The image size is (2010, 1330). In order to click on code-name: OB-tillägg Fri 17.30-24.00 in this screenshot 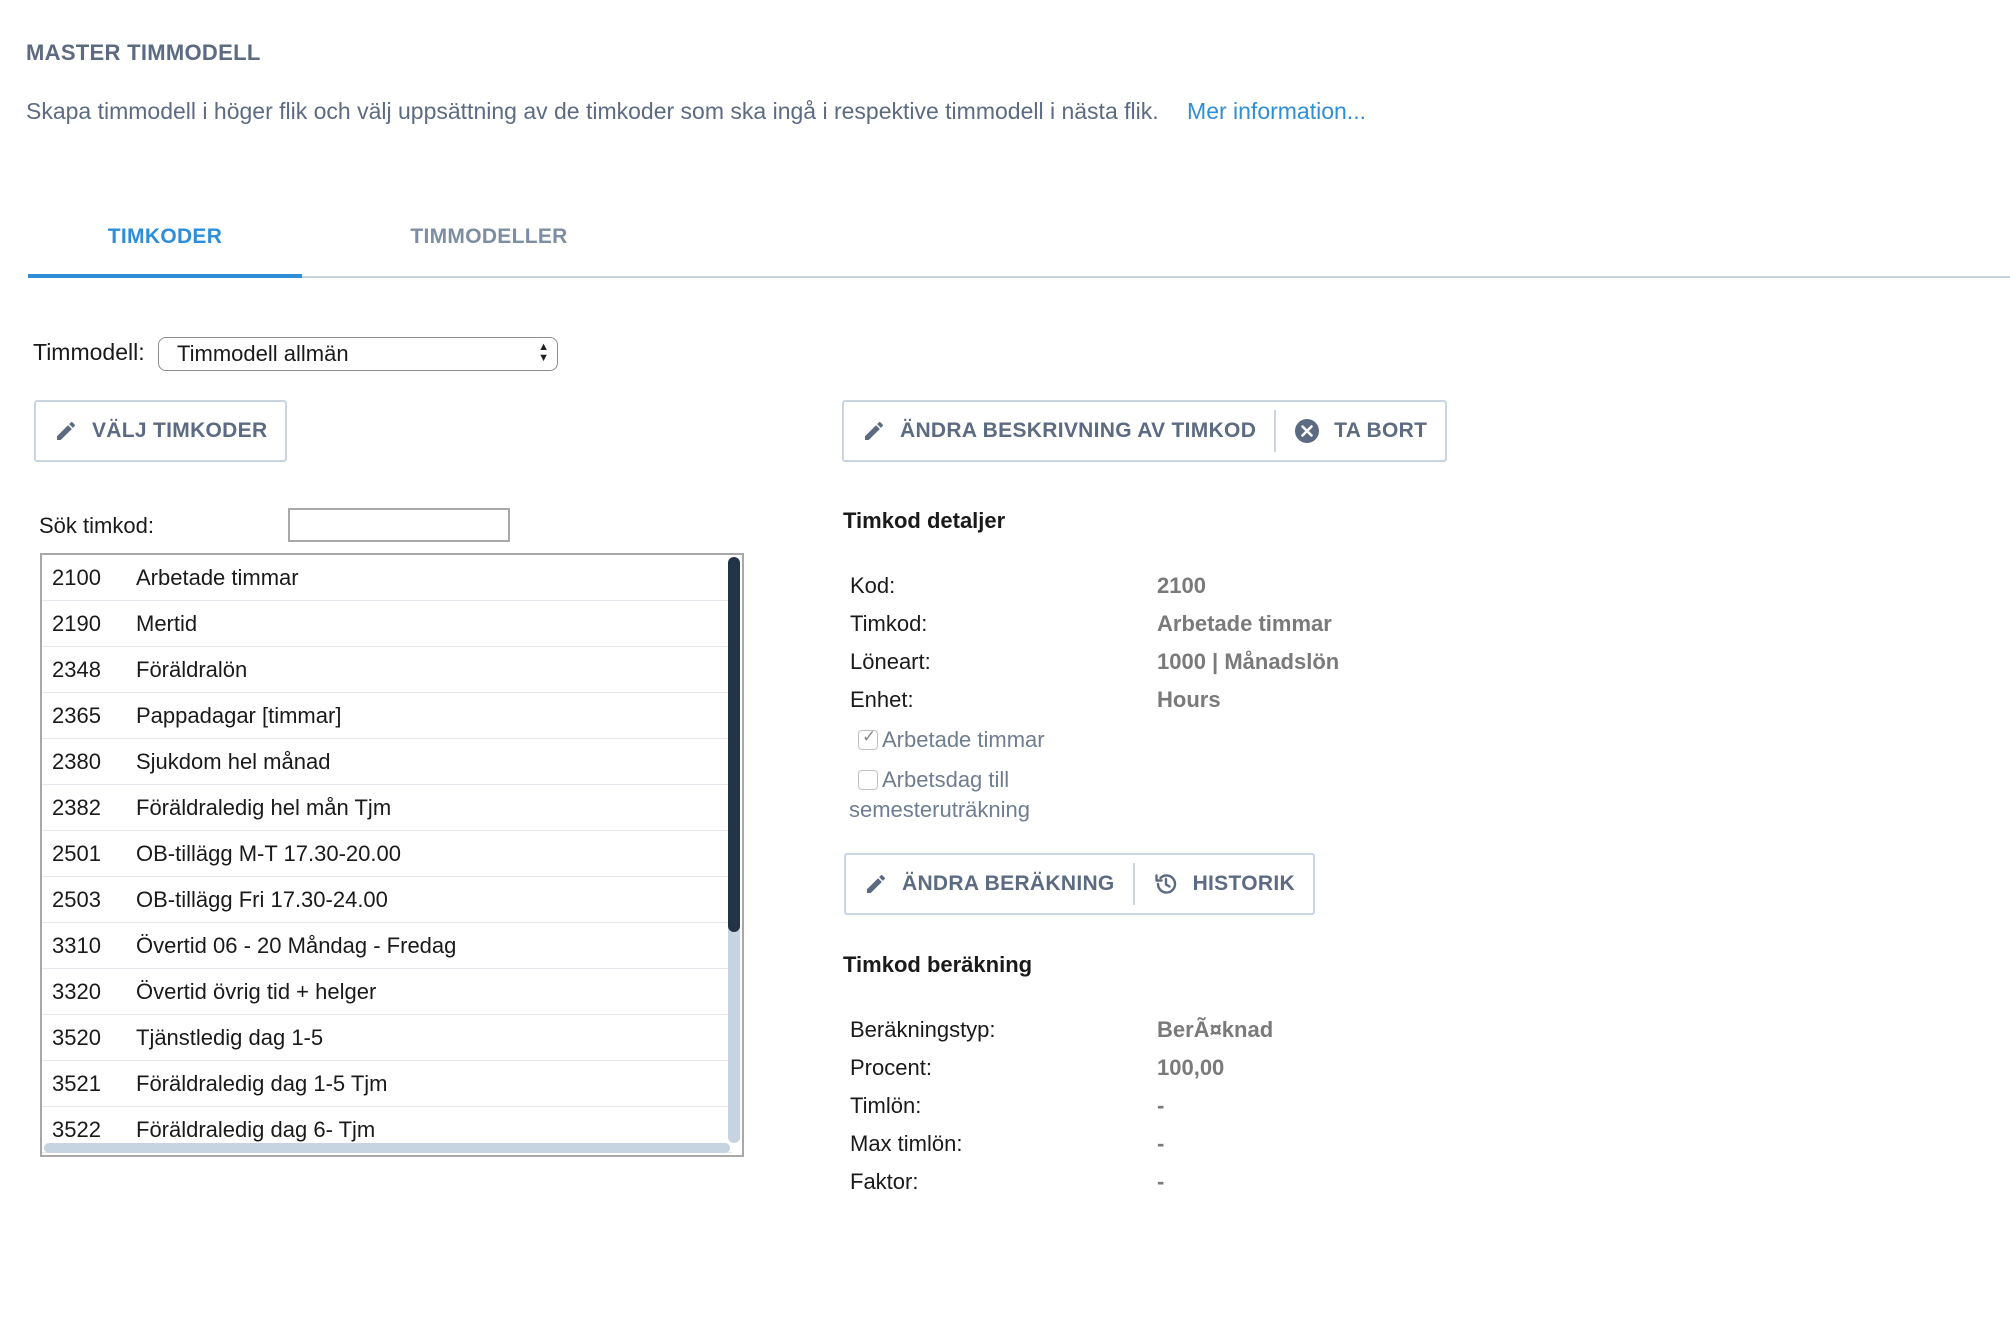, I will do `click(262, 899)`.